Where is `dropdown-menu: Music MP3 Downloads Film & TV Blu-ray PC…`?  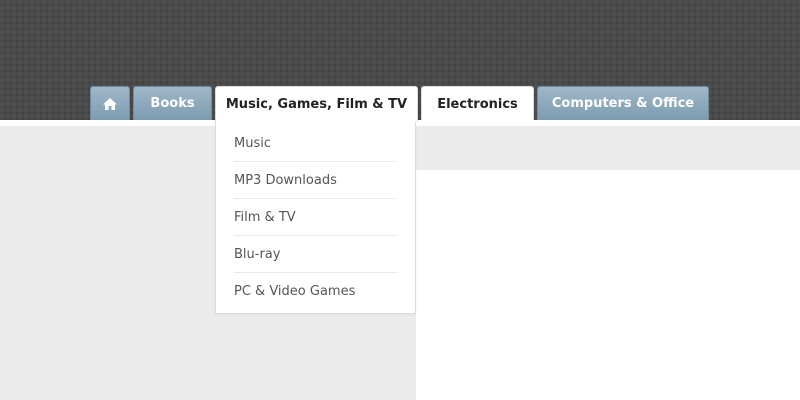
dropdown-menu: Music MP3 Downloads Film & TV Blu-ray PC… is located at coordinates (315, 217).